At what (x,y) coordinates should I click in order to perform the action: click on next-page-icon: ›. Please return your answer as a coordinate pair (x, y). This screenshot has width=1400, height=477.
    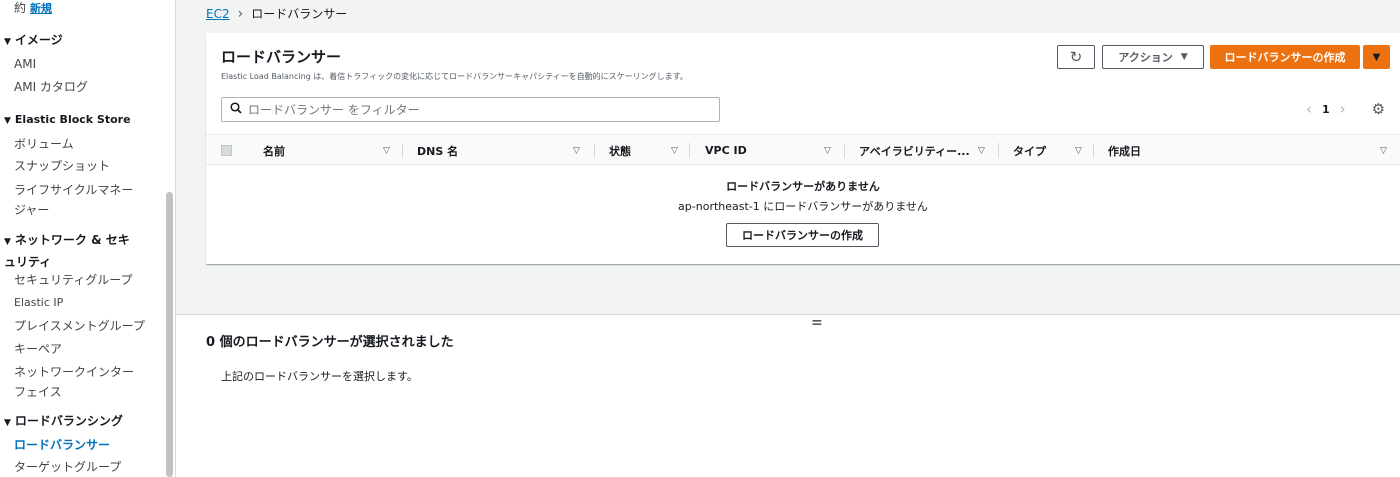
    Looking at the image, I should click on (1343, 109).